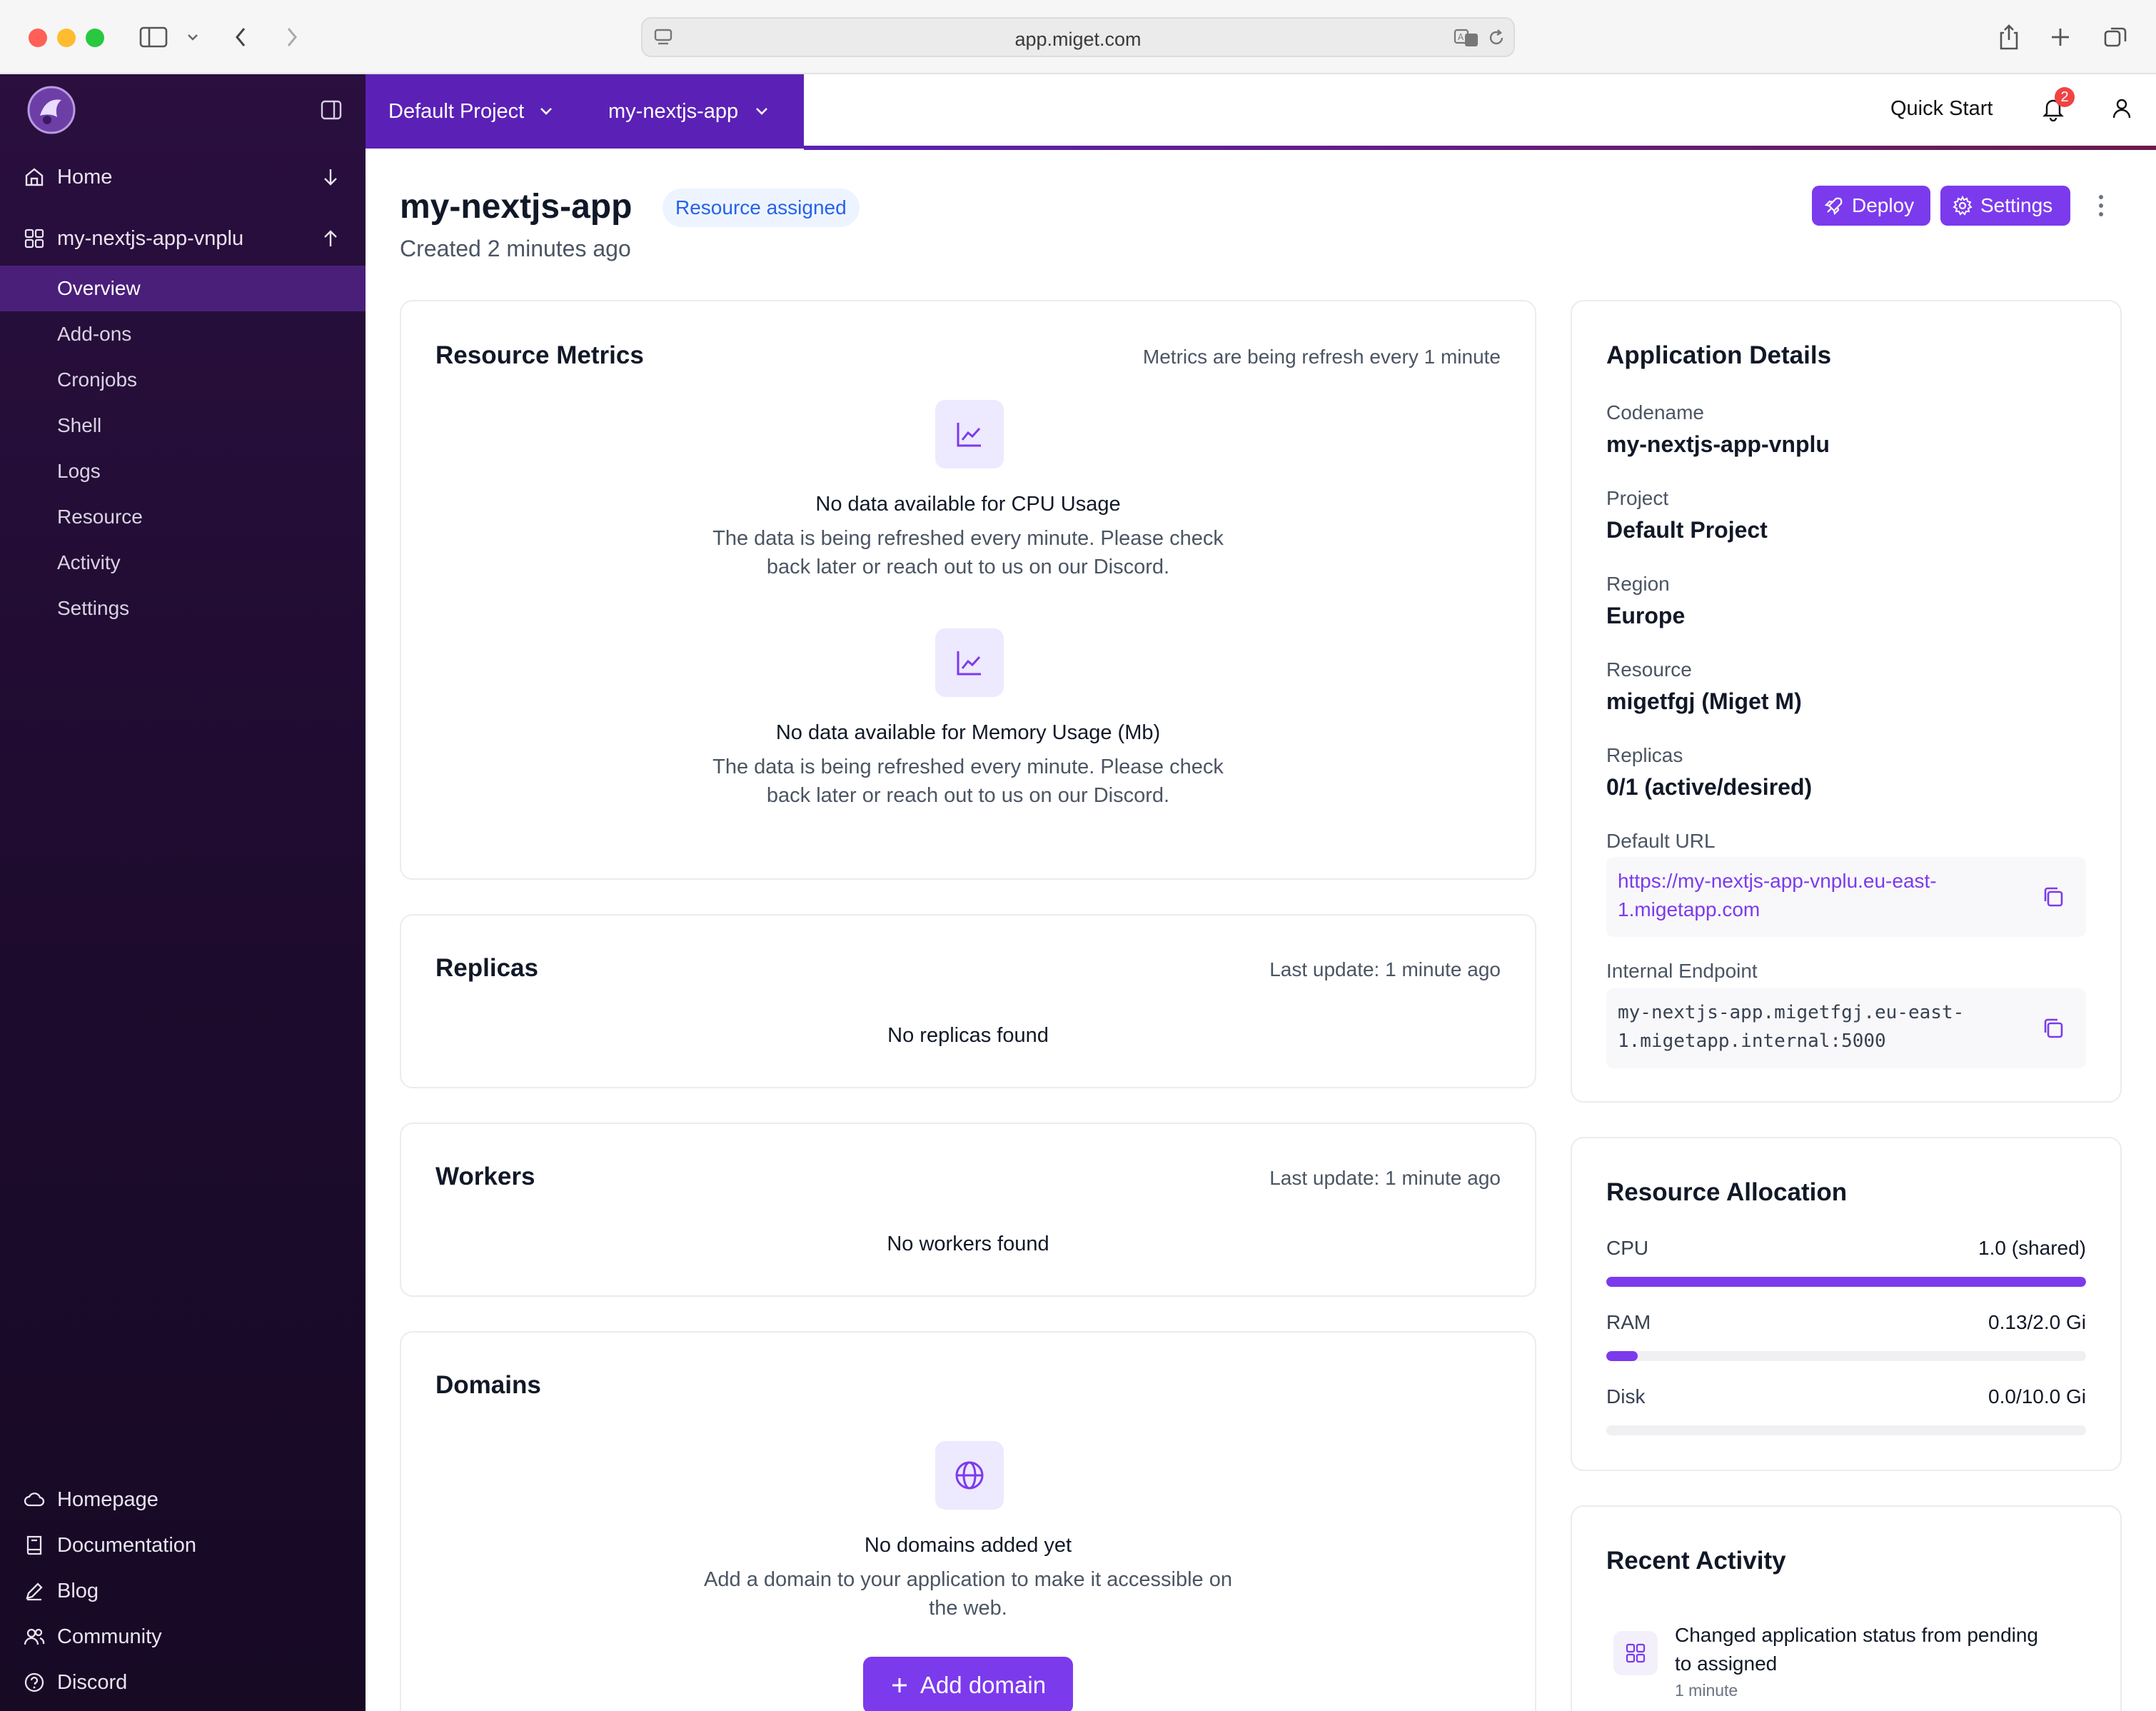  Describe the element at coordinates (183, 177) in the screenshot. I see `sidebar-home: Home` at that location.